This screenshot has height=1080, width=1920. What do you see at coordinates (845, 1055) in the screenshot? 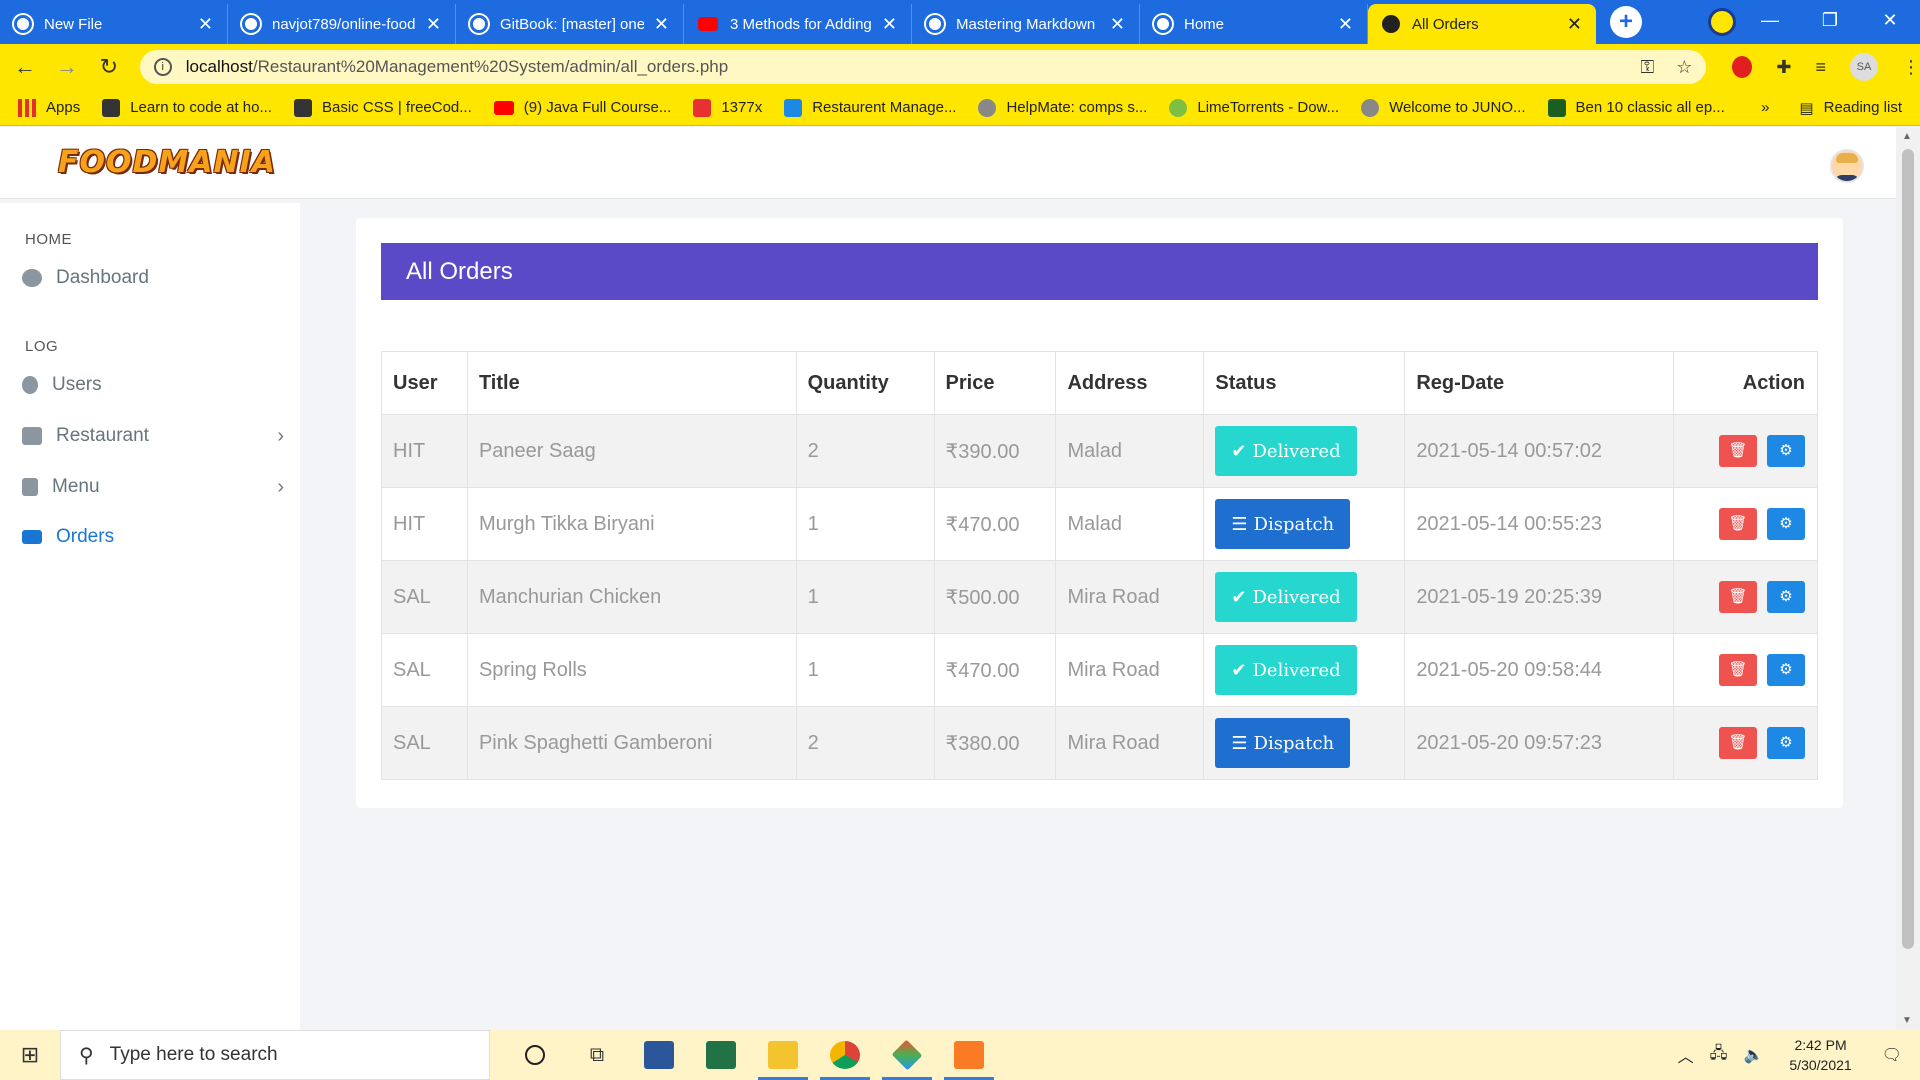
I see `chrome-app` at bounding box center [845, 1055].